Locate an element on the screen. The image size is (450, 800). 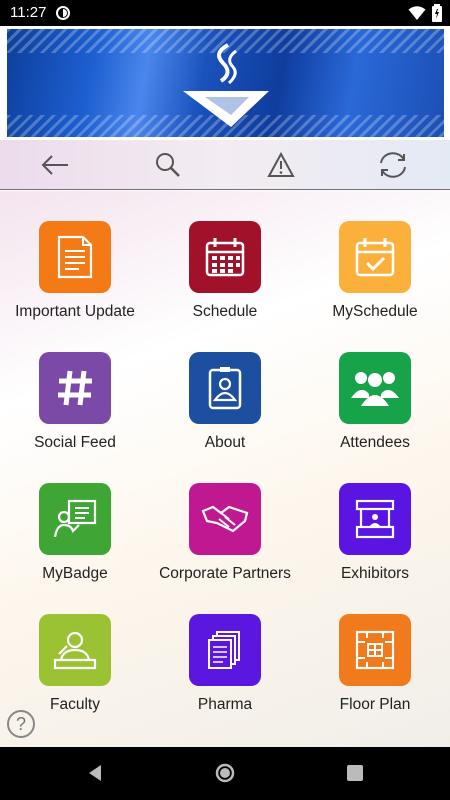
people-icon is located at coordinates (375, 389).